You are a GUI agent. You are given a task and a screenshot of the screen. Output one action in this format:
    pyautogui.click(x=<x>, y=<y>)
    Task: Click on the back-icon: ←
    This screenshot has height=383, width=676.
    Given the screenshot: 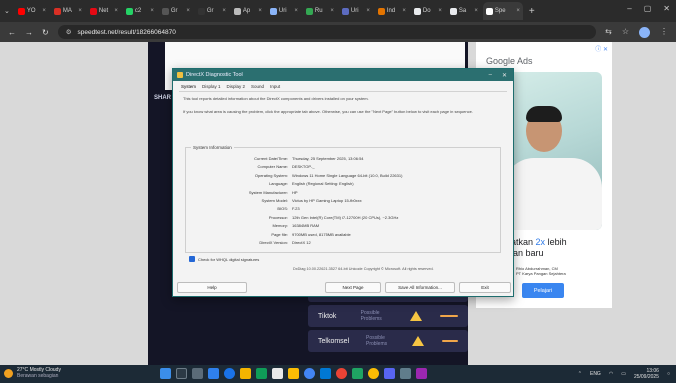 What is the action you would take?
    pyautogui.click(x=12, y=32)
    